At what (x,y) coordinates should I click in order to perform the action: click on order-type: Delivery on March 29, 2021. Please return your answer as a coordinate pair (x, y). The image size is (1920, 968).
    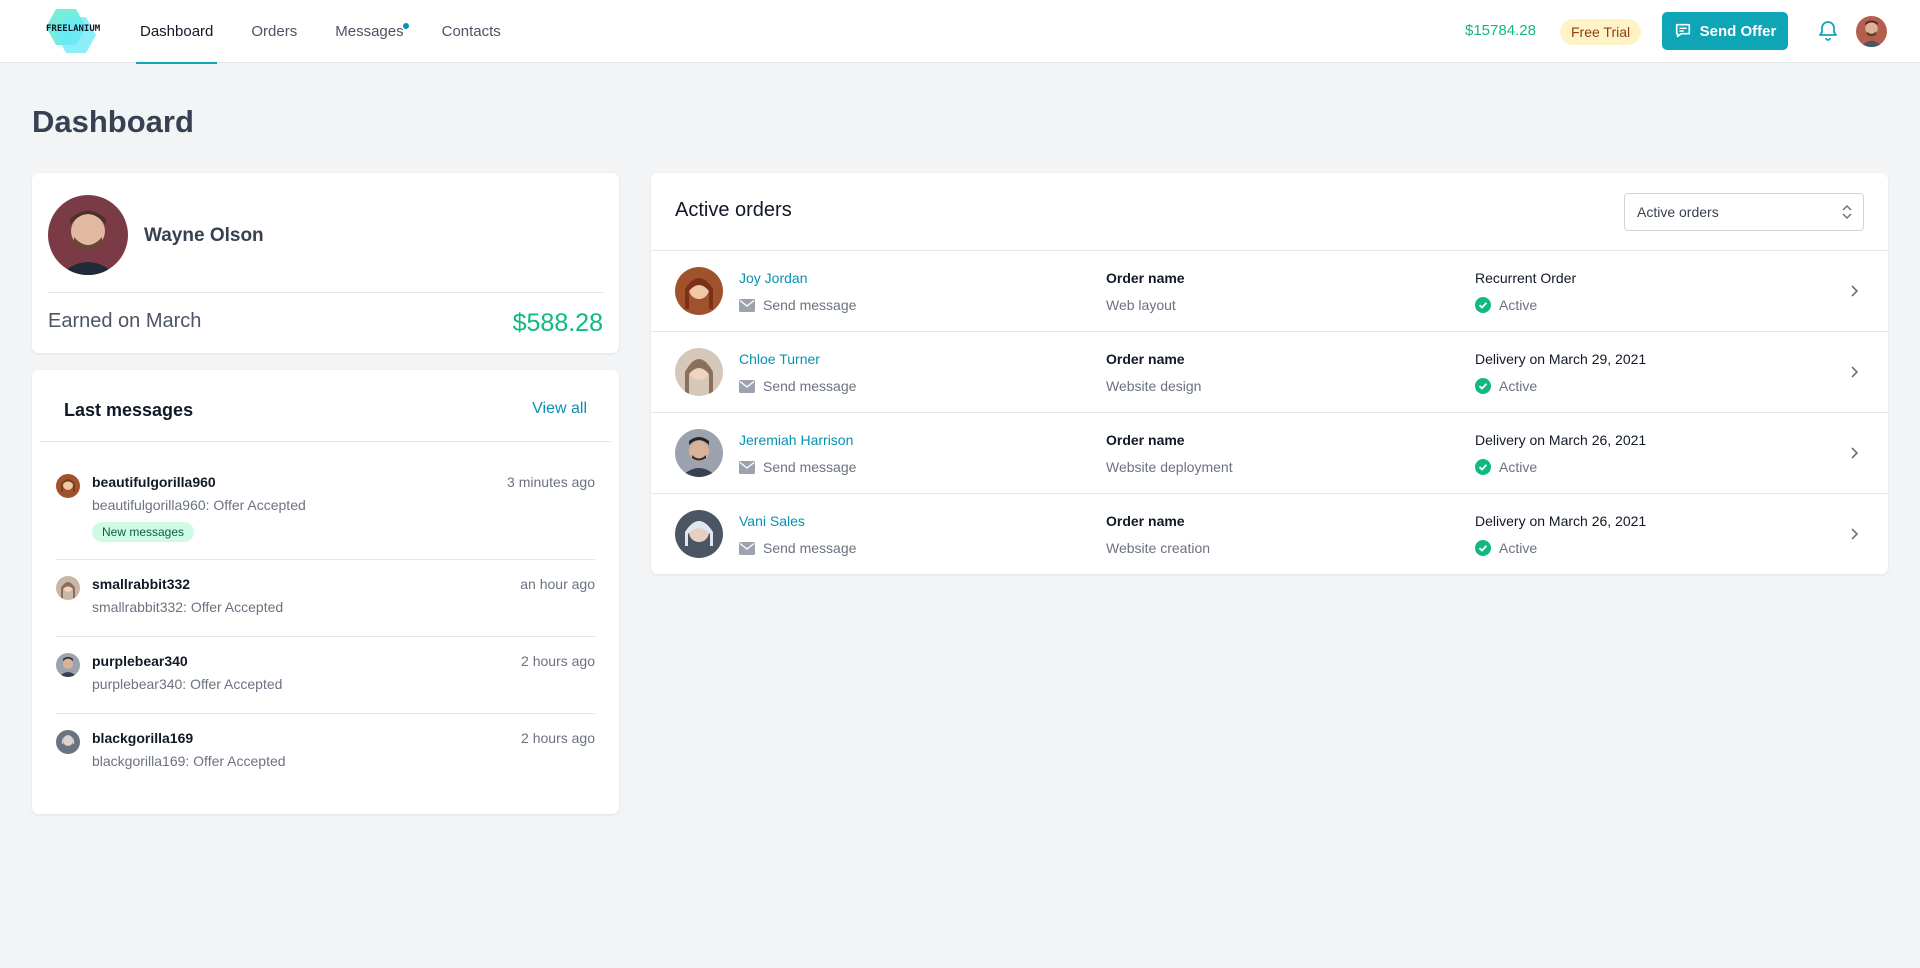
    Looking at the image, I should click on (1561, 359).